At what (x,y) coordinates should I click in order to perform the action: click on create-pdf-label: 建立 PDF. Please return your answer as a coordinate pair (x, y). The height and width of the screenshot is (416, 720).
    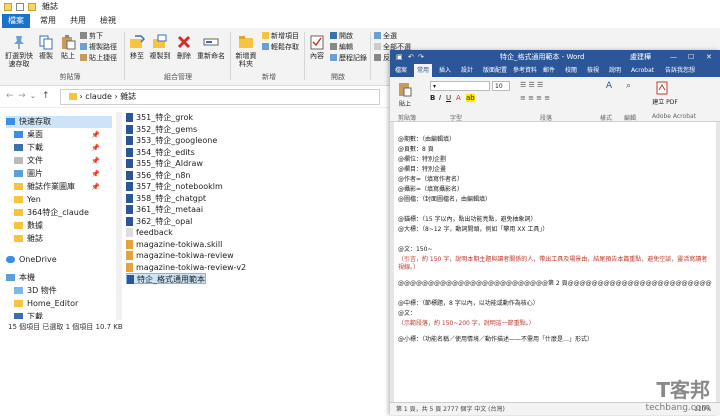
    Looking at the image, I should click on (665, 102).